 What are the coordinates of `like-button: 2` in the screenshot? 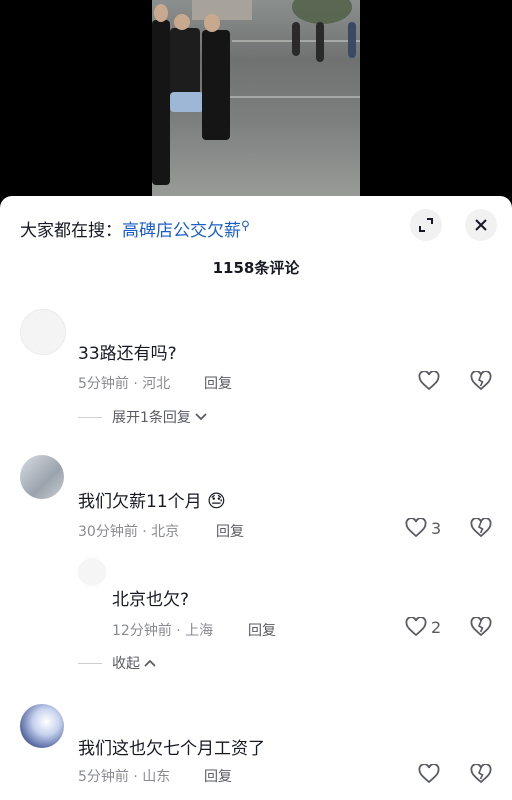 It's located at (423, 627).